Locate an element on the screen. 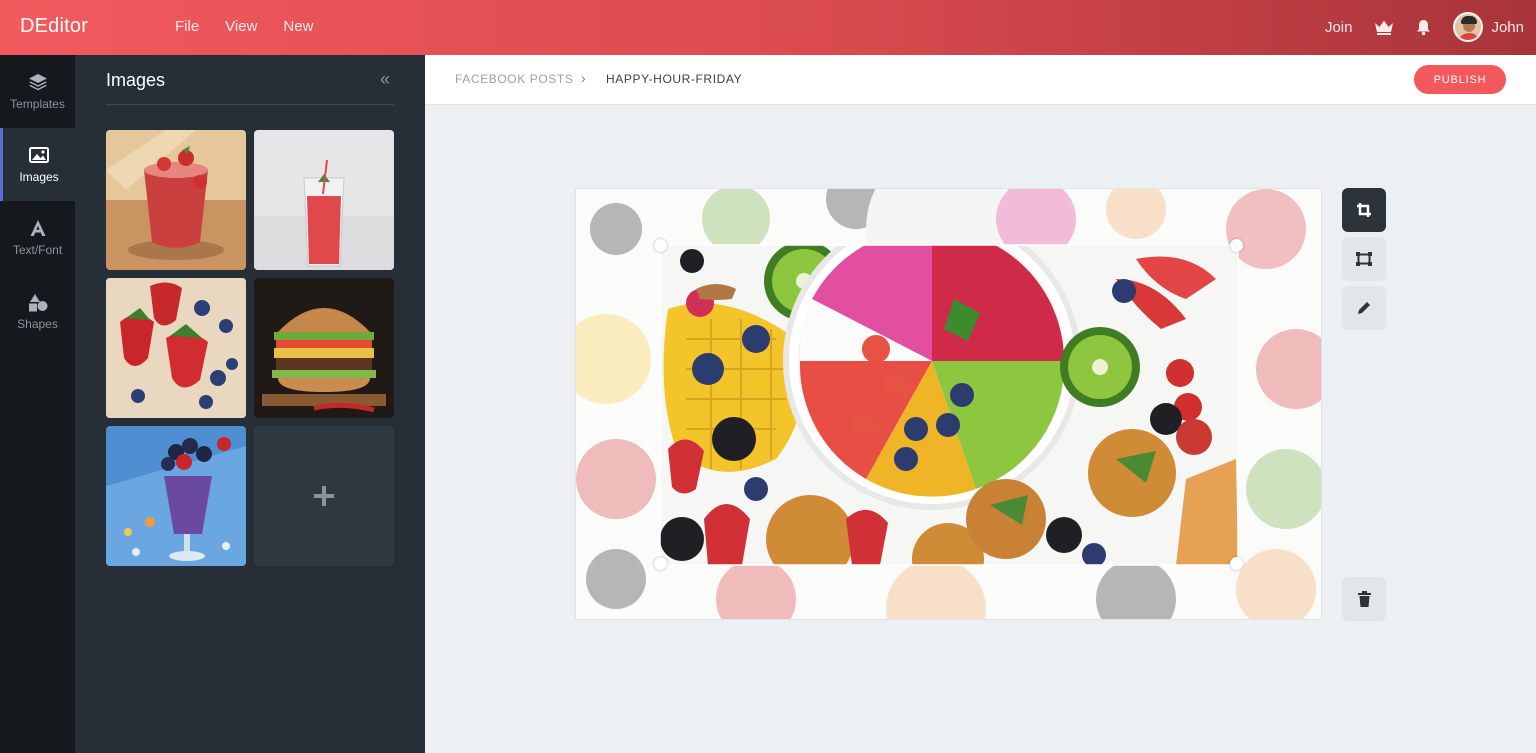 This screenshot has width=1536, height=753. breadcrumb-parent: FACEBOOK POSTS is located at coordinates (514, 79).